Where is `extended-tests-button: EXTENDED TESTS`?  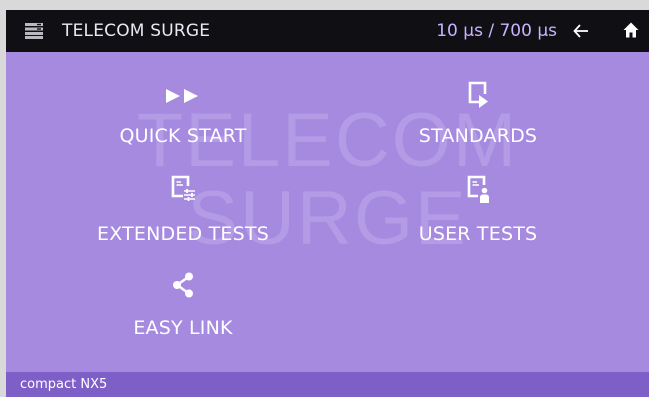 extended-tests-button: EXTENDED TESTS is located at coordinates (183, 216).